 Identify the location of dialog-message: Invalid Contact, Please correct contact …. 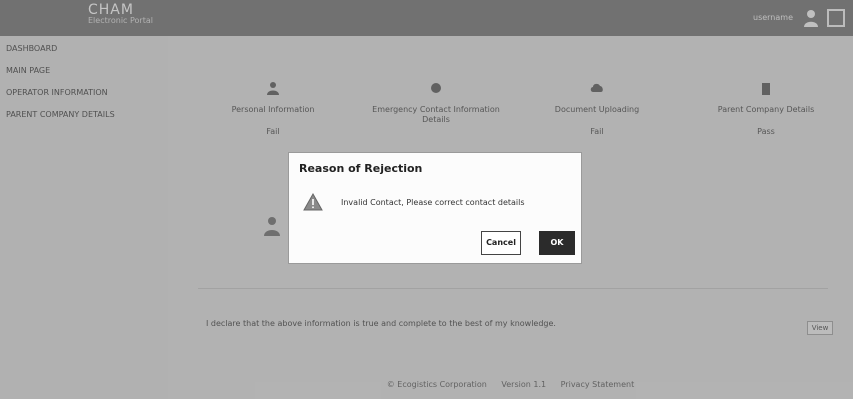
(433, 202).